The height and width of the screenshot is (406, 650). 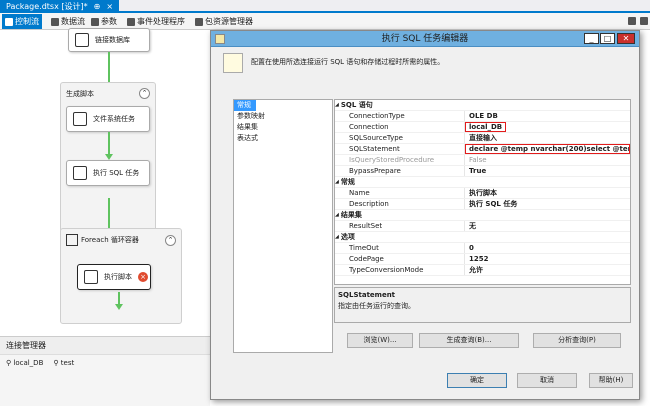 I want to click on task-execute-sql: 执行 SQL 任务, so click(x=108, y=173).